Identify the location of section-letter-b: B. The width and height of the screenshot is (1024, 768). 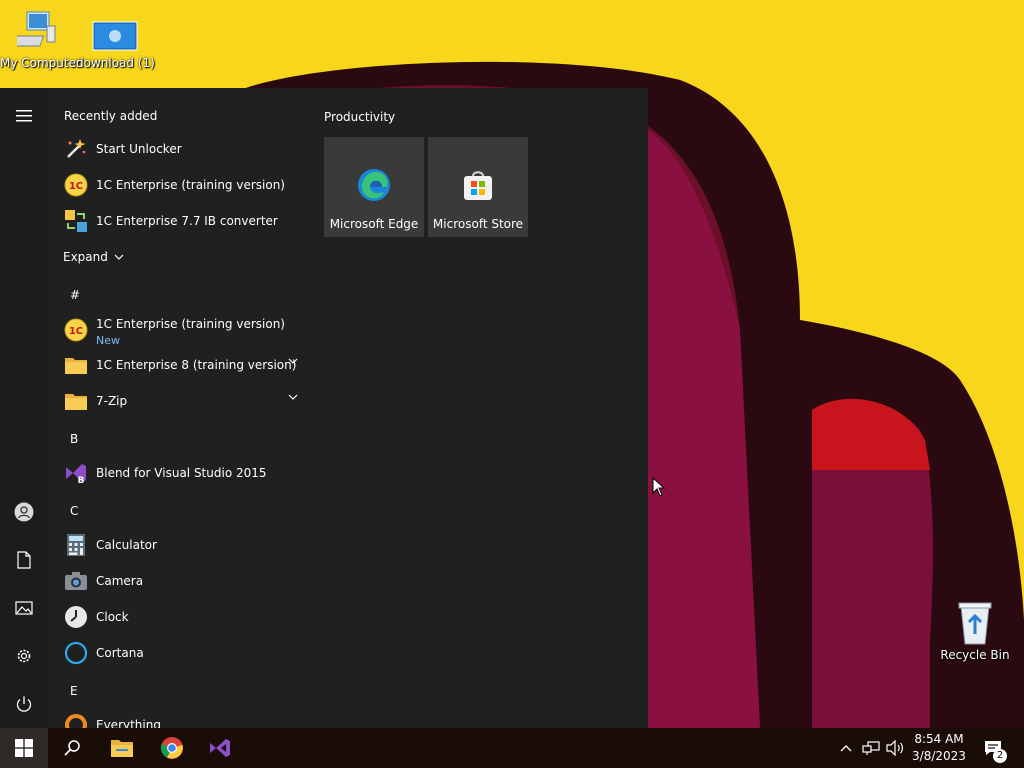
(74, 439).